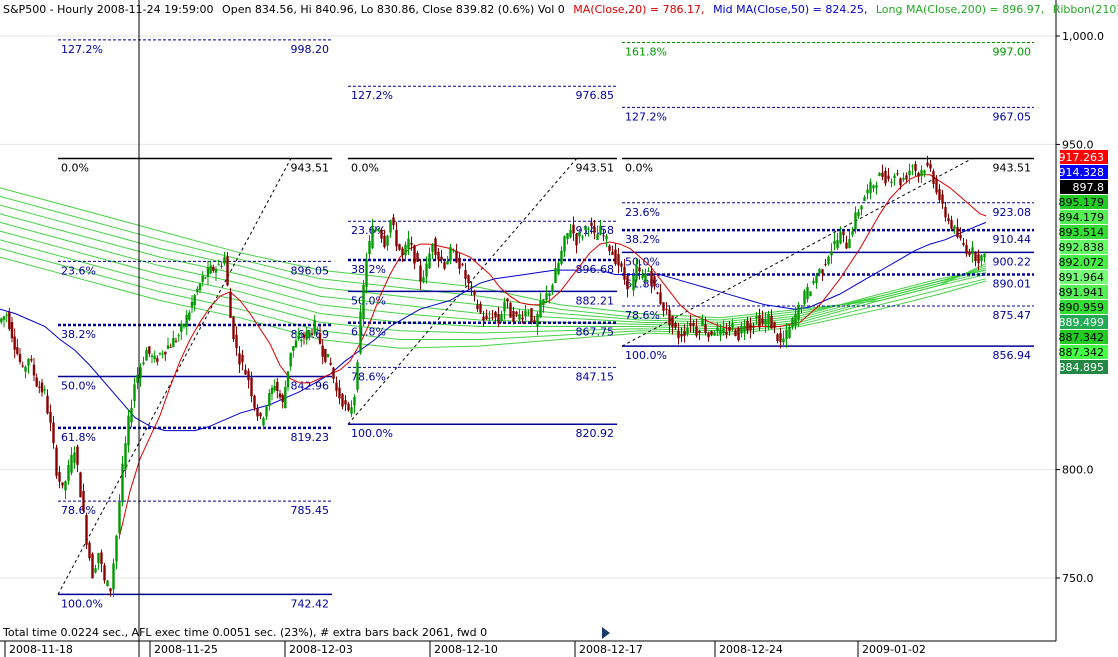  I want to click on fib-level-value: 976.85, so click(595, 95).